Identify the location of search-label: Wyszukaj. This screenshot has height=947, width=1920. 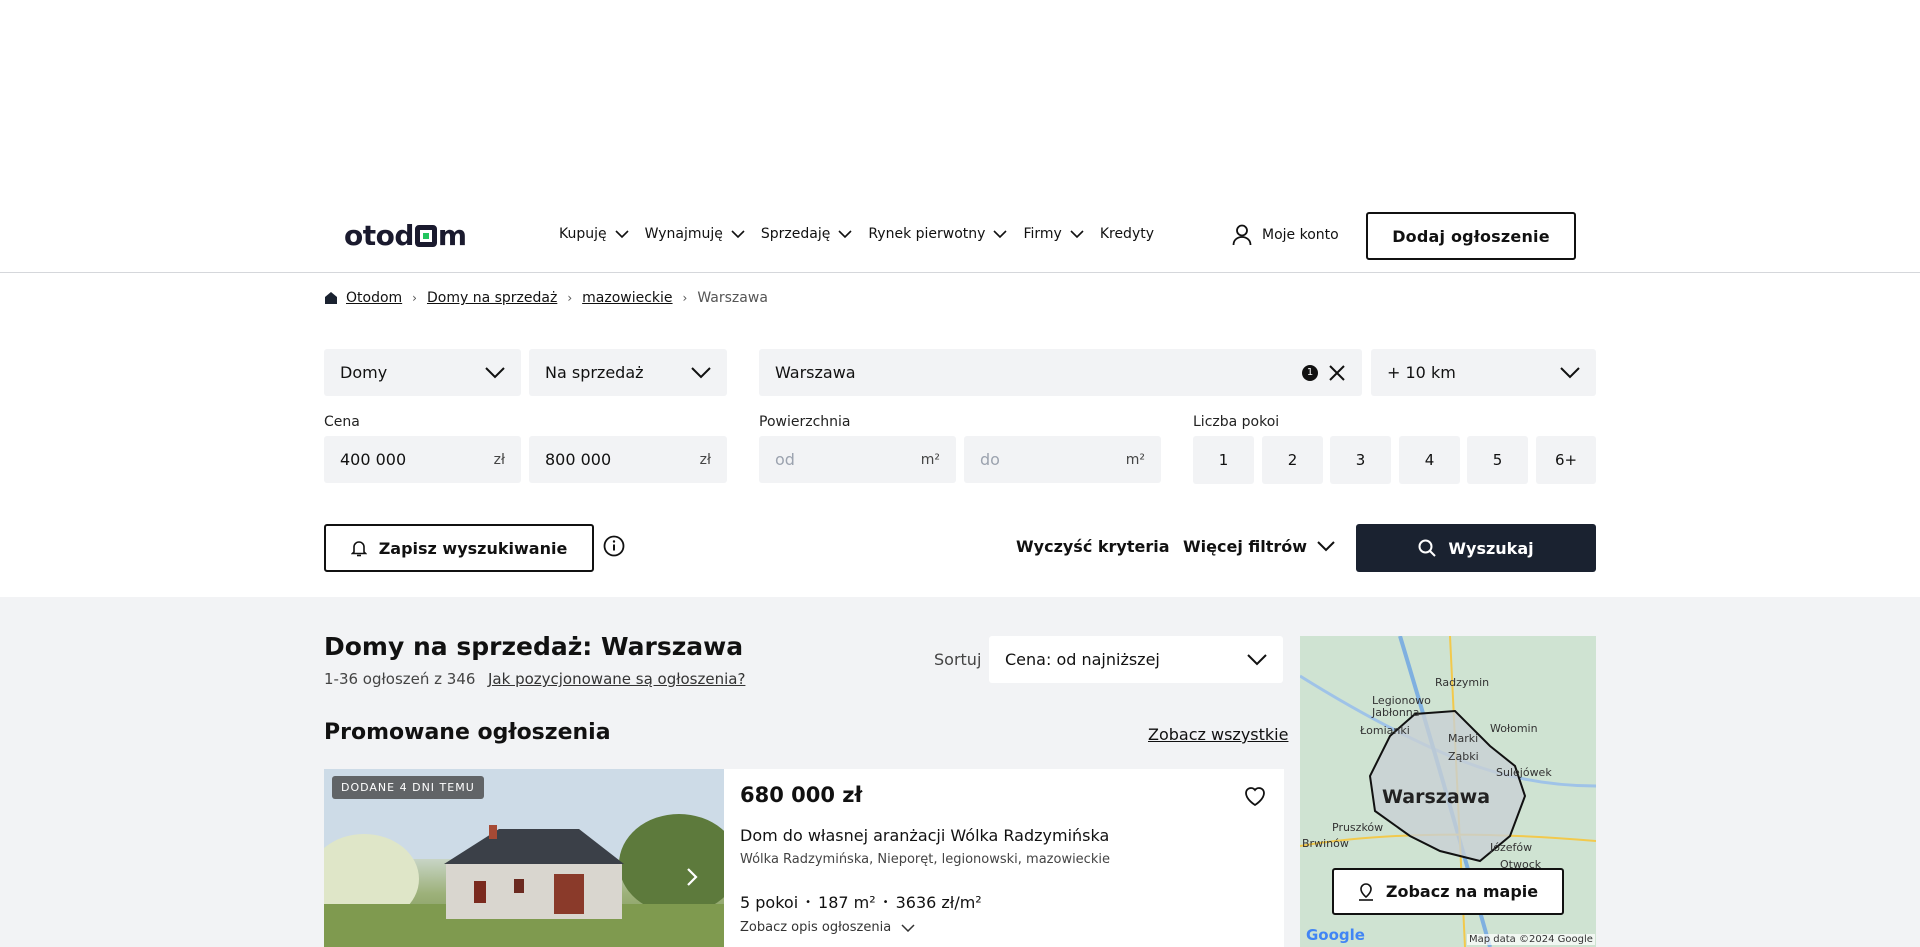
(1491, 548).